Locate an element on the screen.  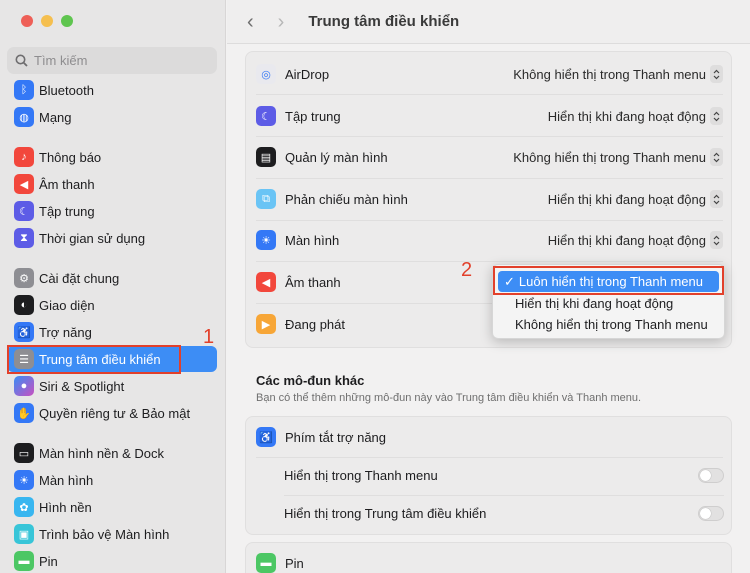
sidebar-item-displays: ☀ Màn hình is located at coordinates (112, 480).